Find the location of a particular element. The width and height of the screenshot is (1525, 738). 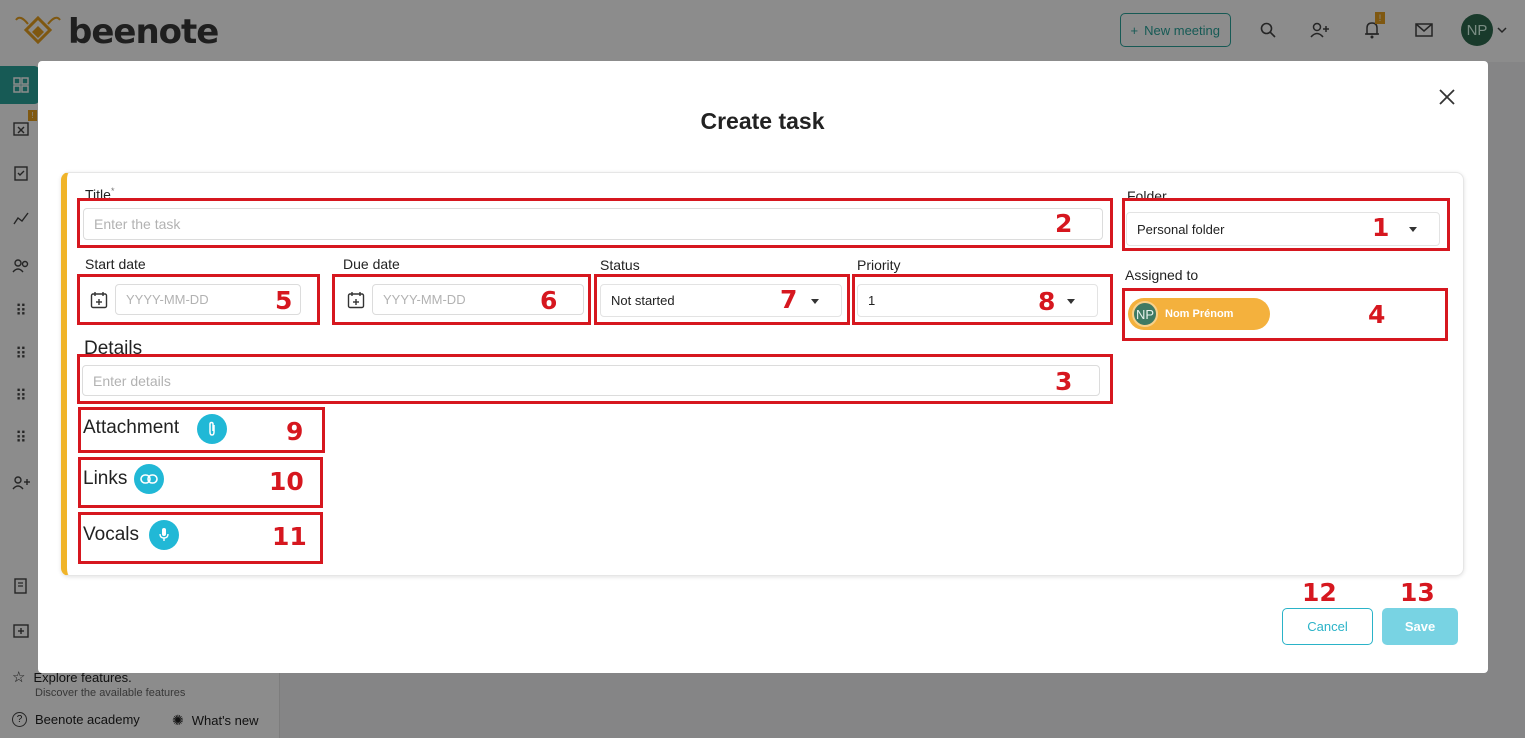

priority-value: 1 is located at coordinates (872, 300).